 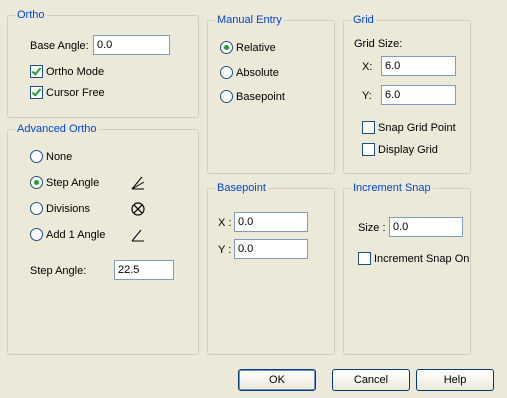 I want to click on increment-snap-on-checkbox, so click(x=364, y=258).